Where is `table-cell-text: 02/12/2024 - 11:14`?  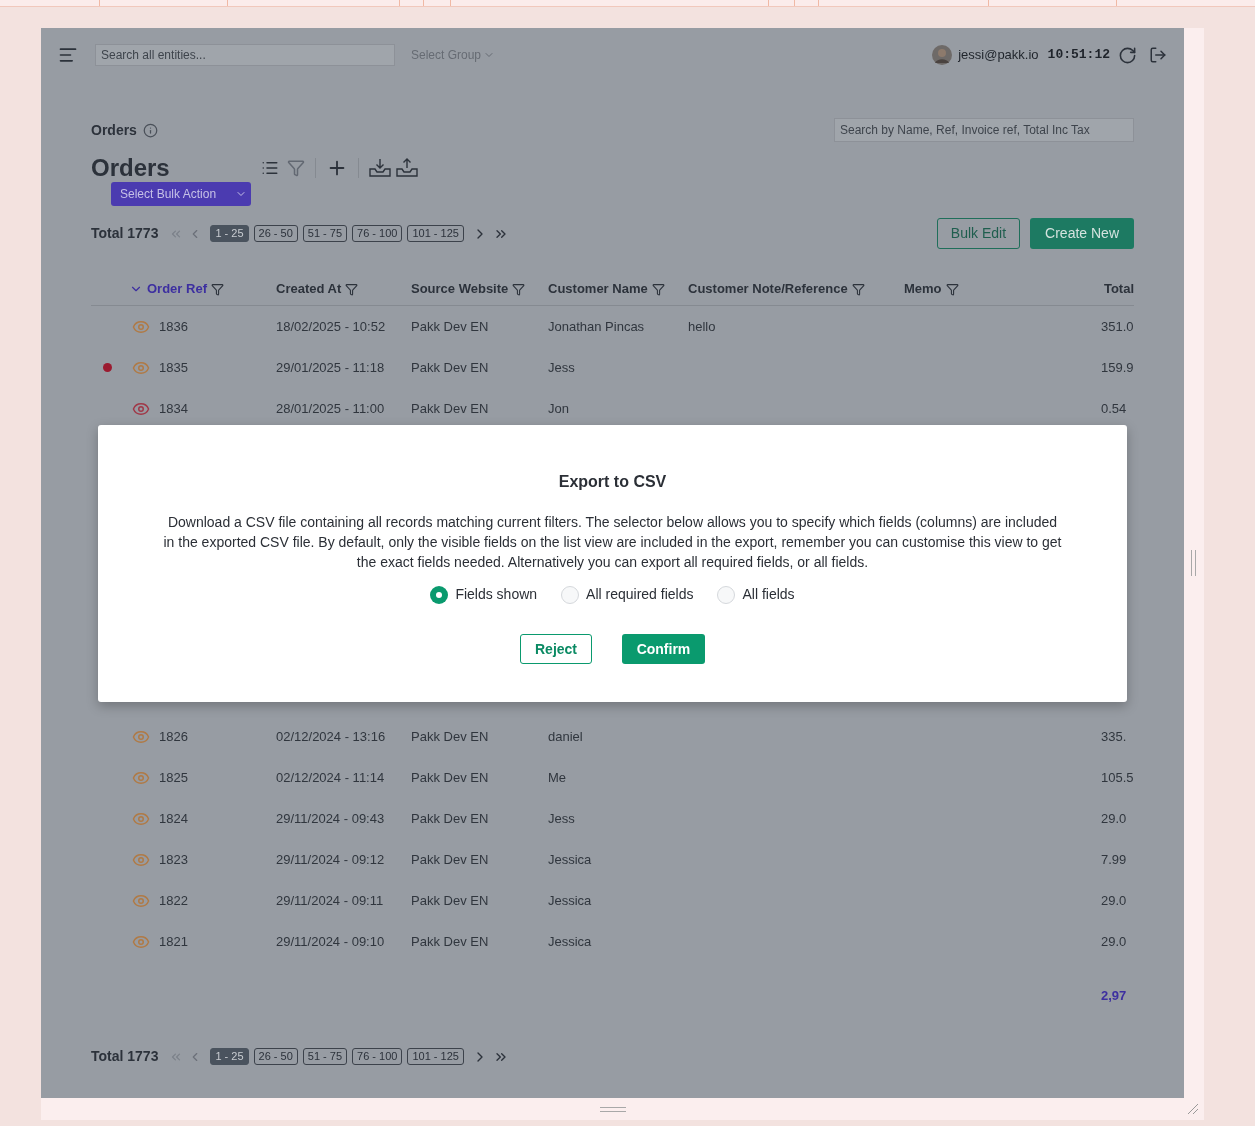
table-cell-text: 02/12/2024 - 11:14 is located at coordinates (331, 777).